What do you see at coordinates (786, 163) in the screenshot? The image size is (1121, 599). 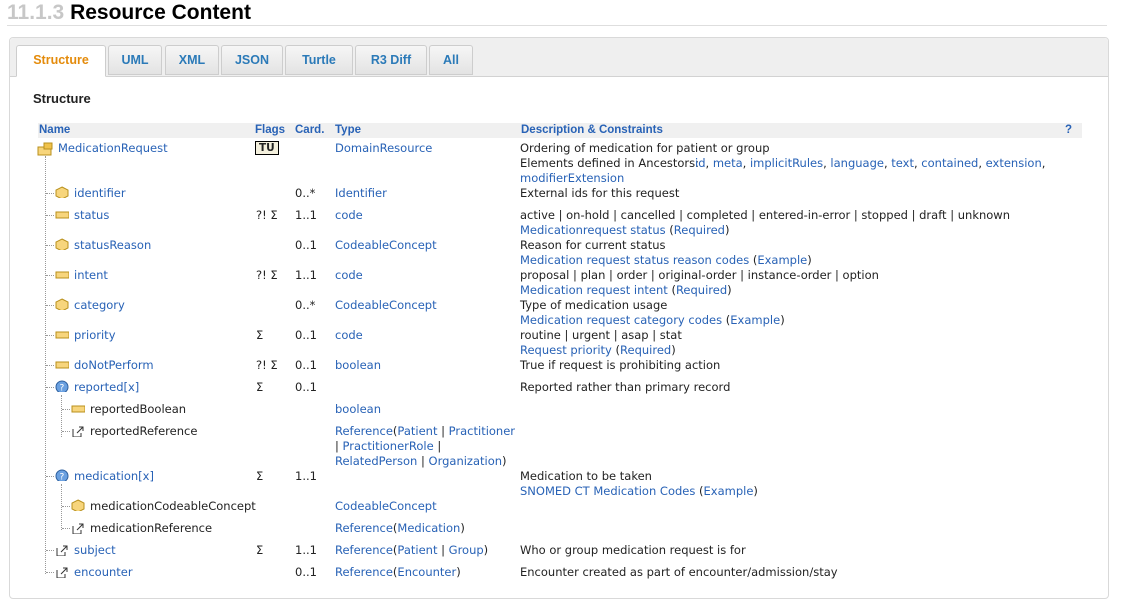 I see `ancestor-link: implicitRules` at bounding box center [786, 163].